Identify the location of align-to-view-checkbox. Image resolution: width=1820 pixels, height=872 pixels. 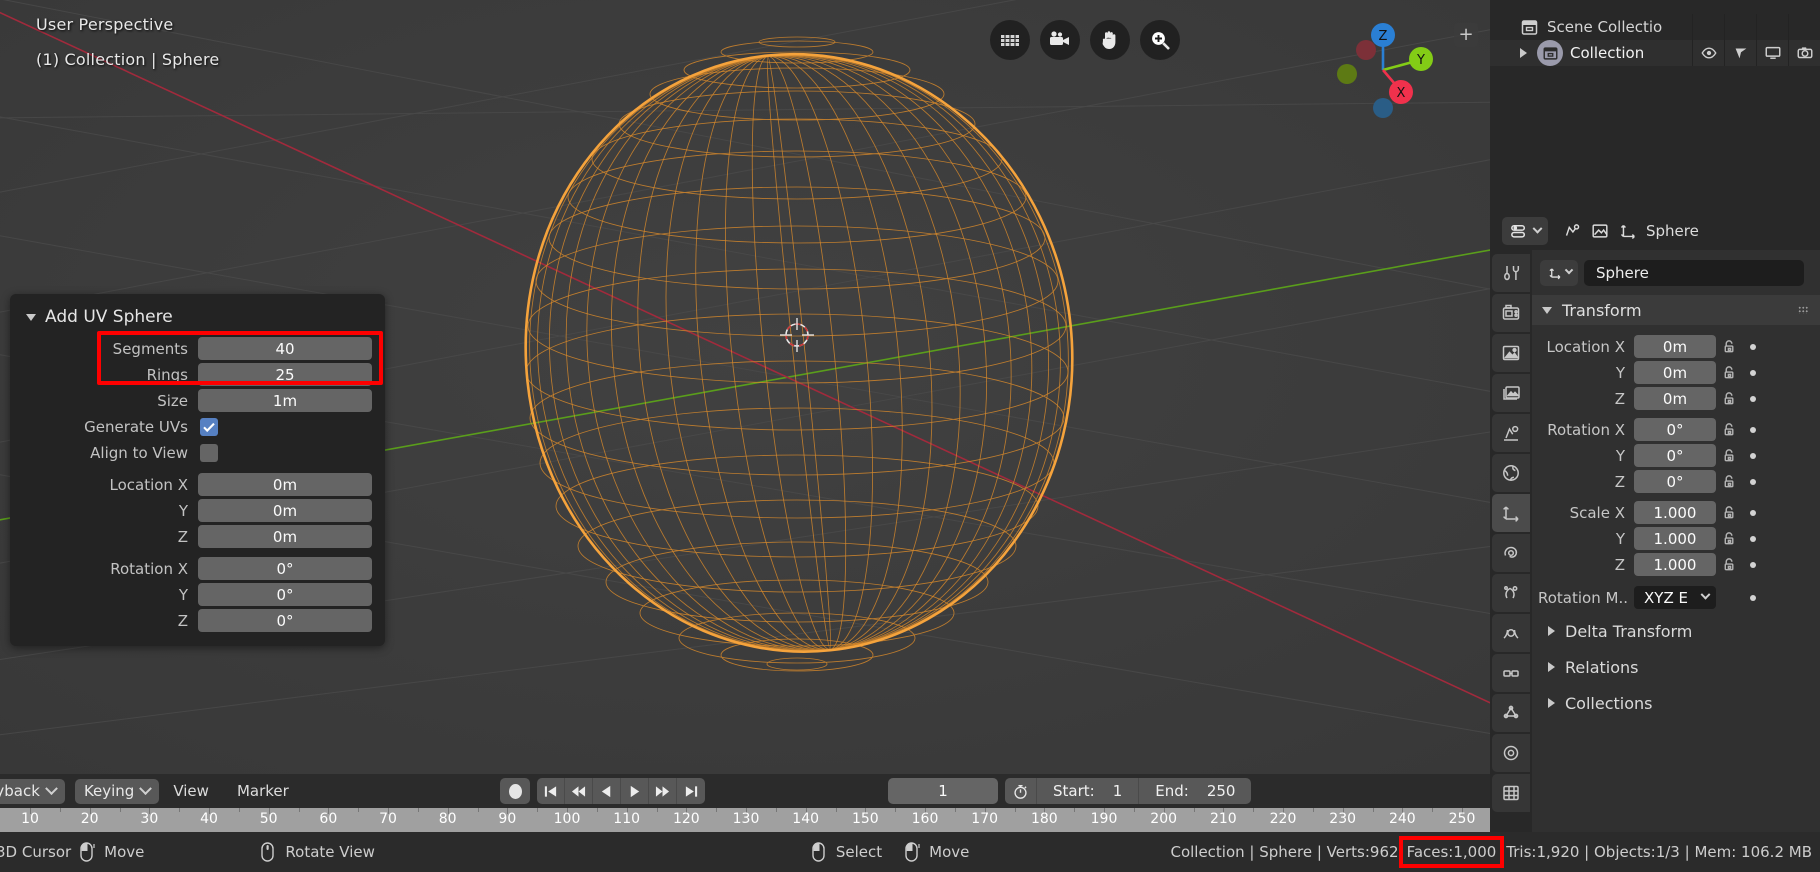
(209, 452).